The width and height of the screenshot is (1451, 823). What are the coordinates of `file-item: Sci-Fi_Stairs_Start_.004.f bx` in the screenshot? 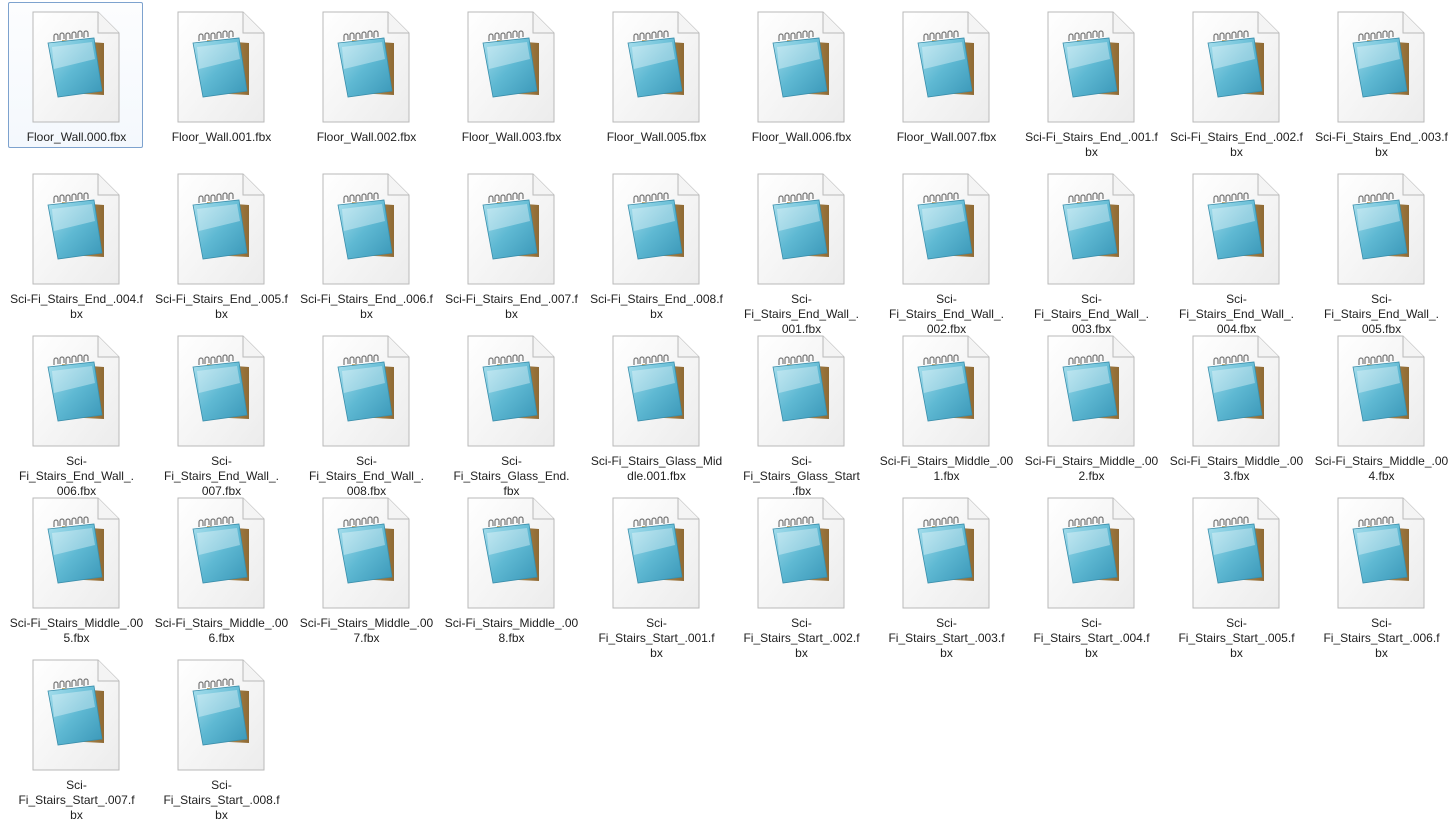 It's located at (1090, 574).